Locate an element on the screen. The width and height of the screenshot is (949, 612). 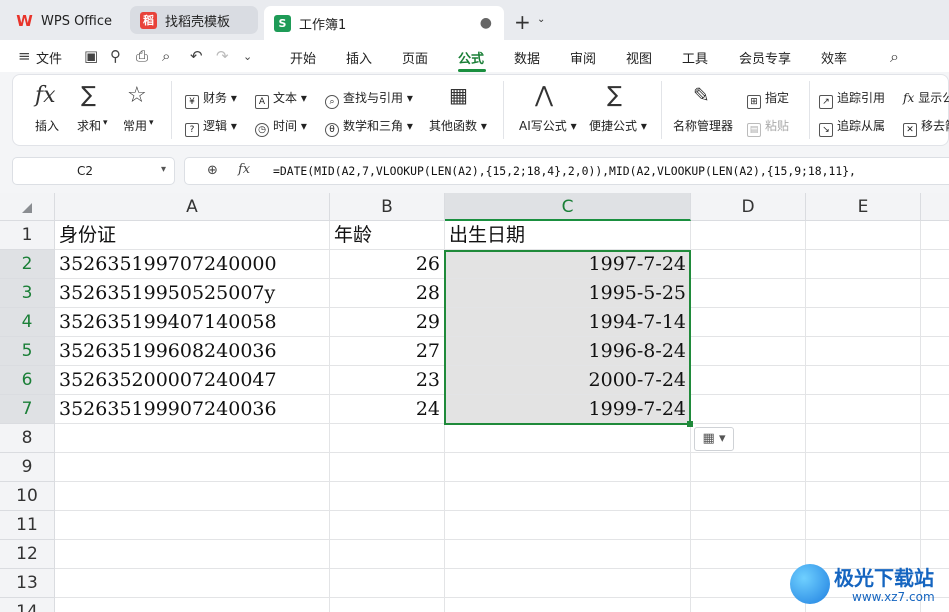
row-header: 5 is located at coordinates (27, 351).